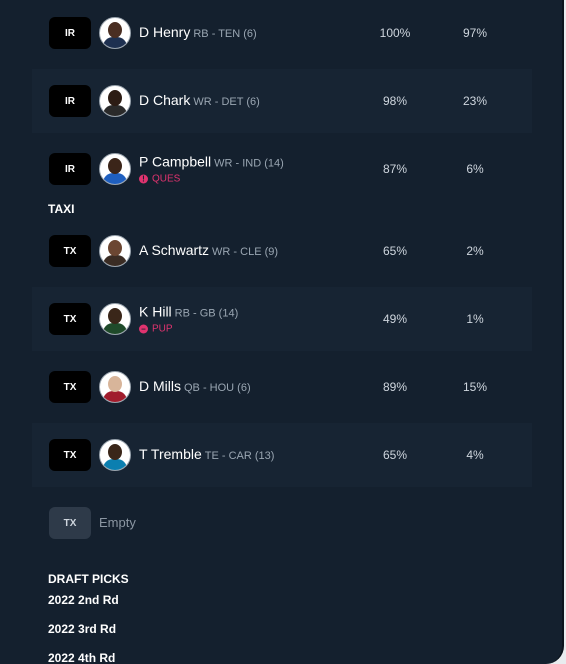 This screenshot has width=566, height=664. I want to click on player-position-team: RB - GB (14), so click(206, 313).